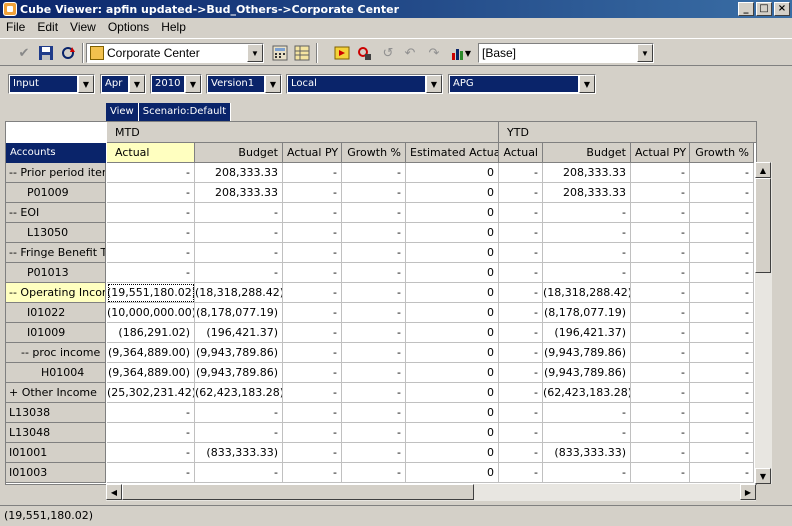 Image resolution: width=792 pixels, height=526 pixels. Describe the element at coordinates (151, 293) in the screenshot. I see `grid-cell: (19,551,180.02)` at that location.